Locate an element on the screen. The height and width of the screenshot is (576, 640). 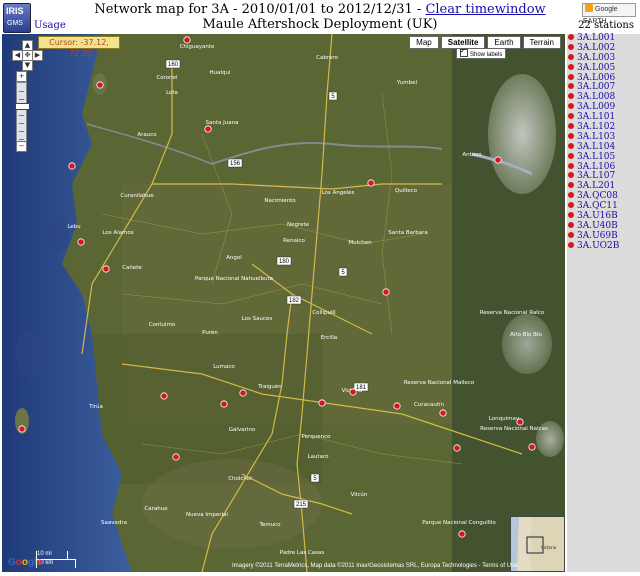
station-link: 3A.L107 is located at coordinates (596, 176).